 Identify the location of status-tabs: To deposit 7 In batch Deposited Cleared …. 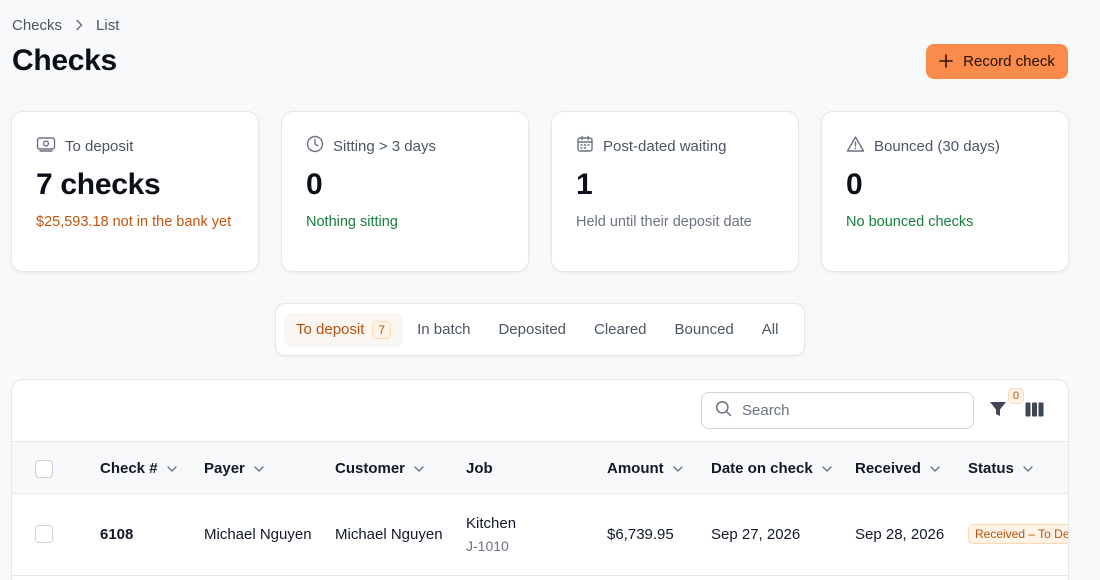
(540, 329).